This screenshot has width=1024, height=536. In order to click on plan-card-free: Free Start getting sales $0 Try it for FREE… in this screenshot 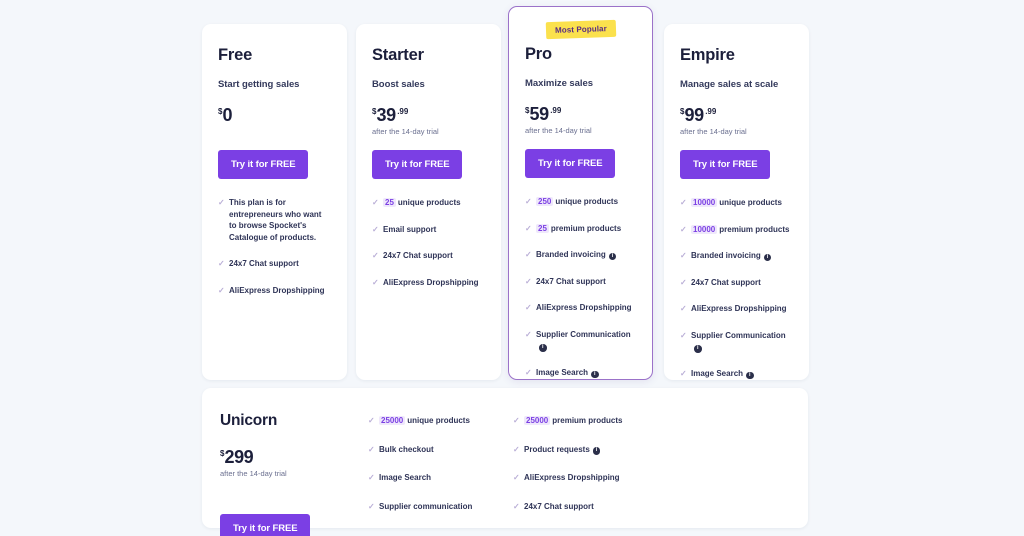, I will do `click(274, 202)`.